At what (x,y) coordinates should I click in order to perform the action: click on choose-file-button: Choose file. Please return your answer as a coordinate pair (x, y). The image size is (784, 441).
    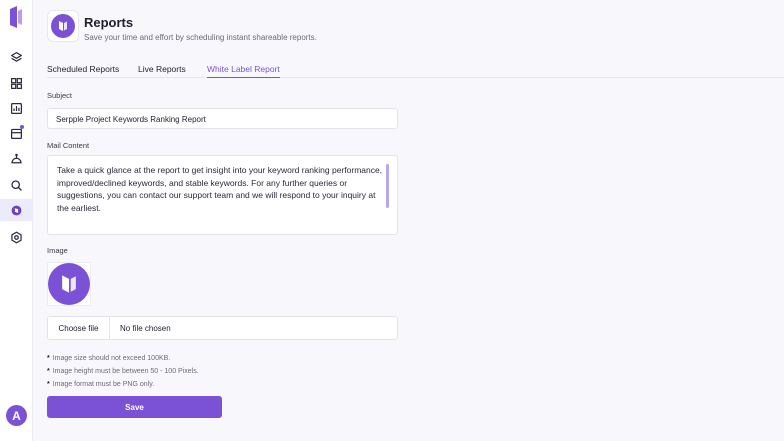
    Looking at the image, I should click on (79, 328).